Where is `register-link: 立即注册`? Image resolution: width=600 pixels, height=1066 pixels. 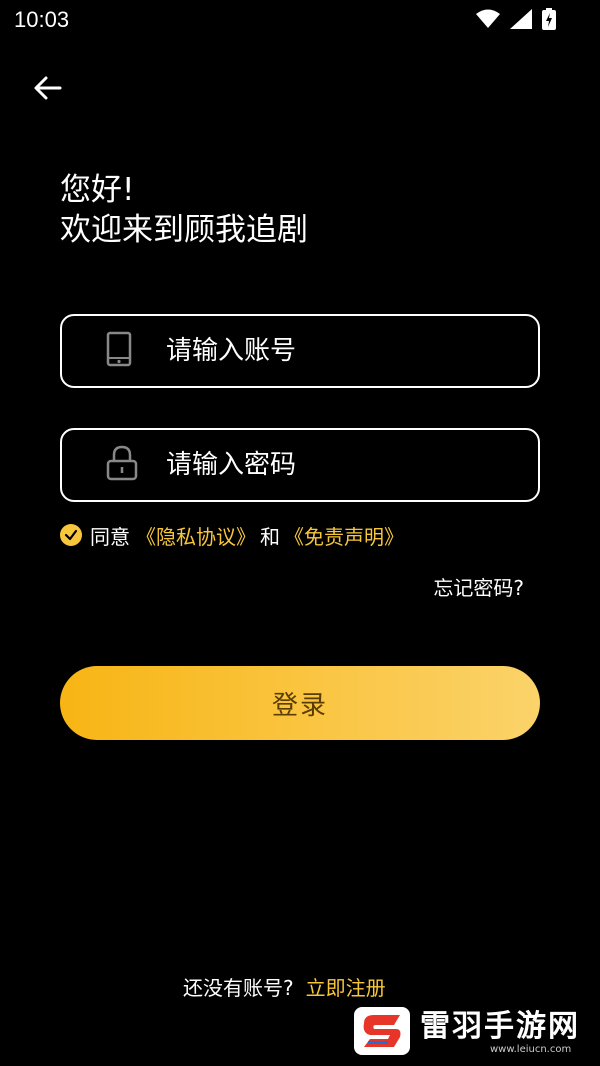 register-link: 立即注册 is located at coordinates (346, 986).